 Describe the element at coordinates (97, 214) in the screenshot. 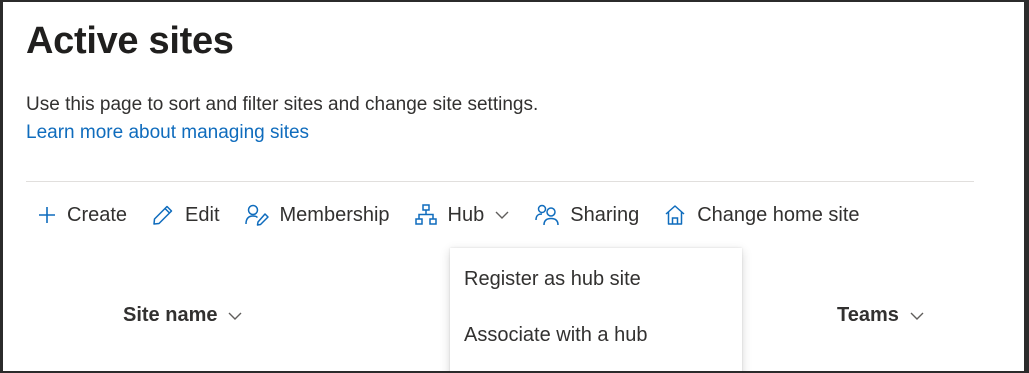

I see `create-label: Create` at that location.